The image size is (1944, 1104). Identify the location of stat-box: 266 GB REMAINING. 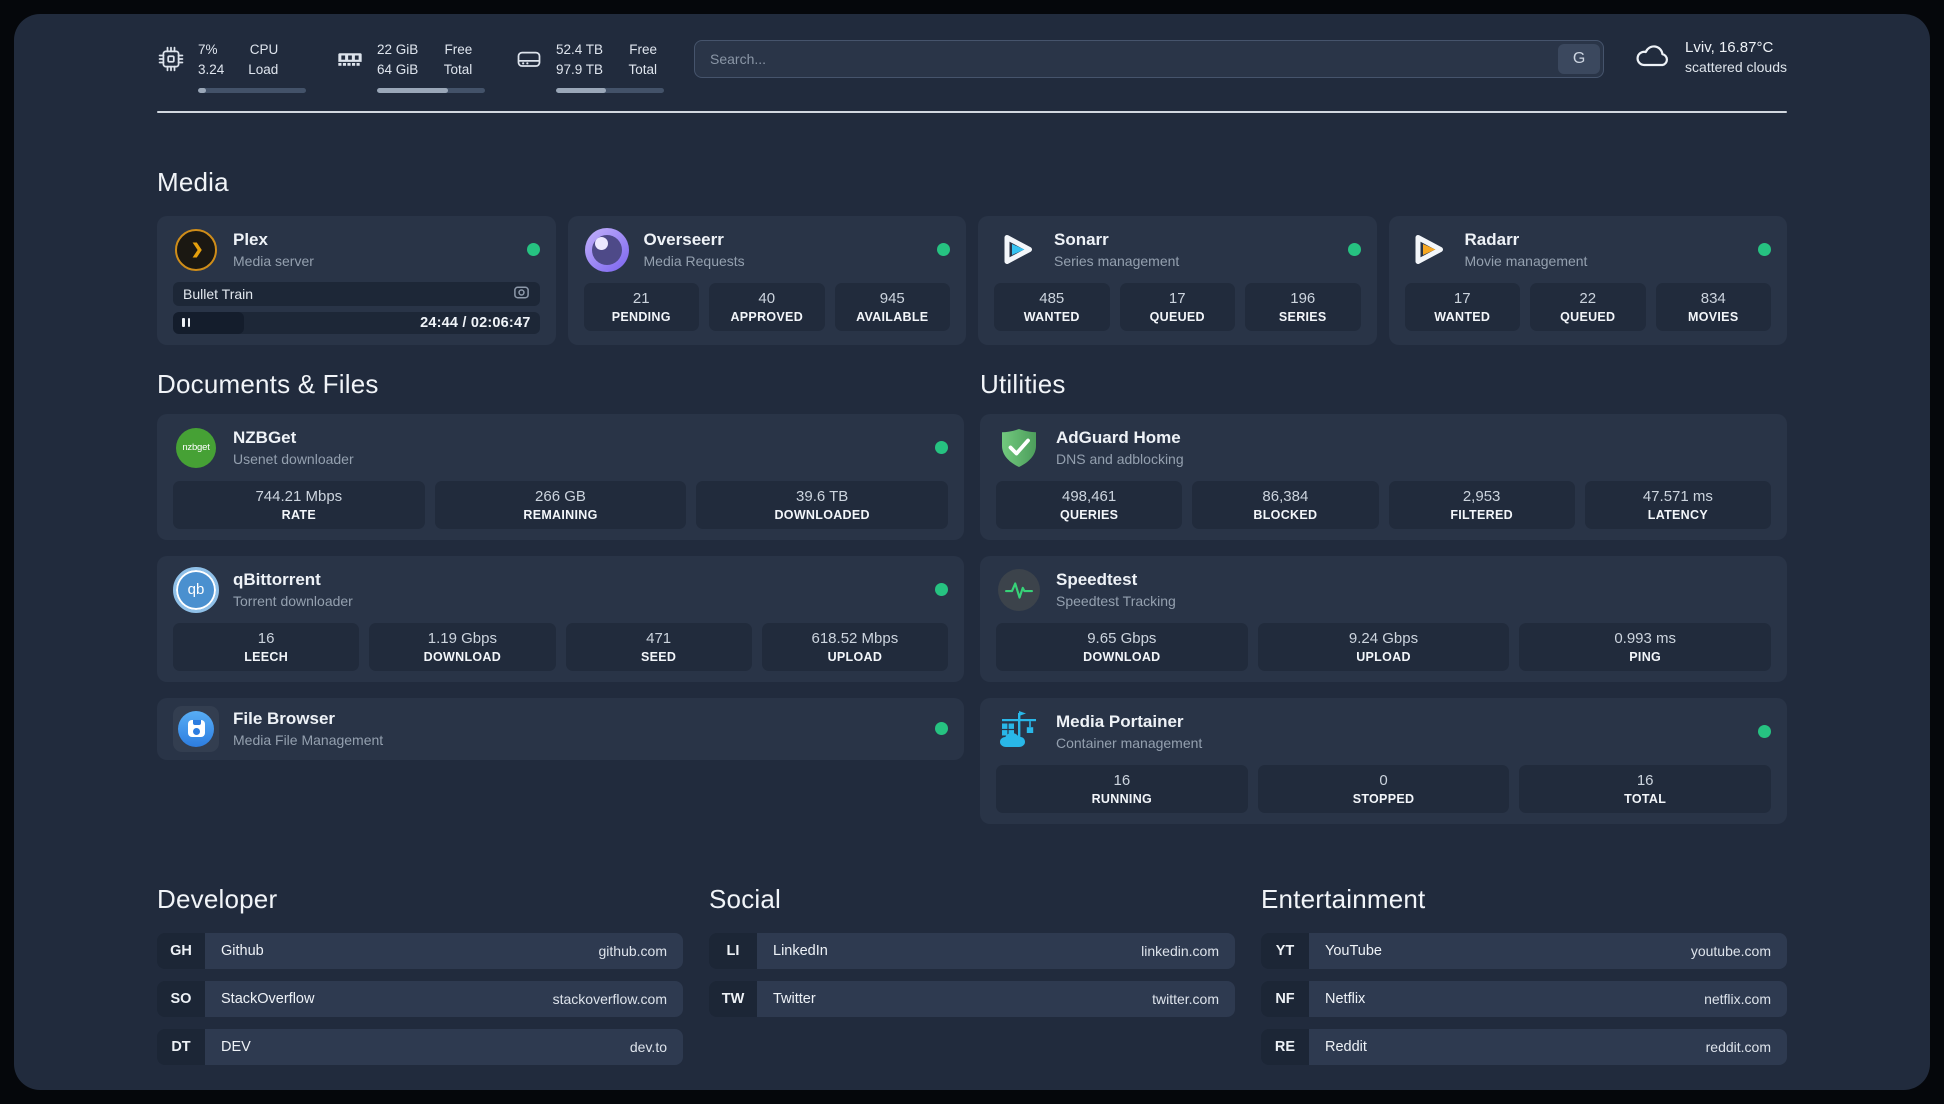
(560, 504).